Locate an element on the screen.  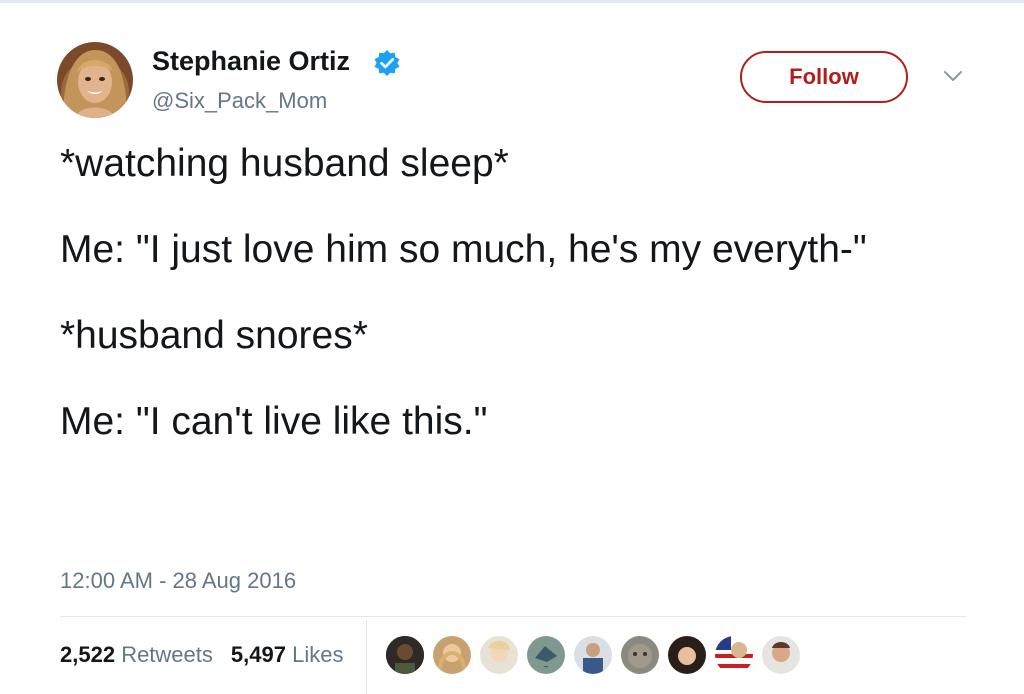
likes-stat: 5,497 Likes is located at coordinates (287, 655).